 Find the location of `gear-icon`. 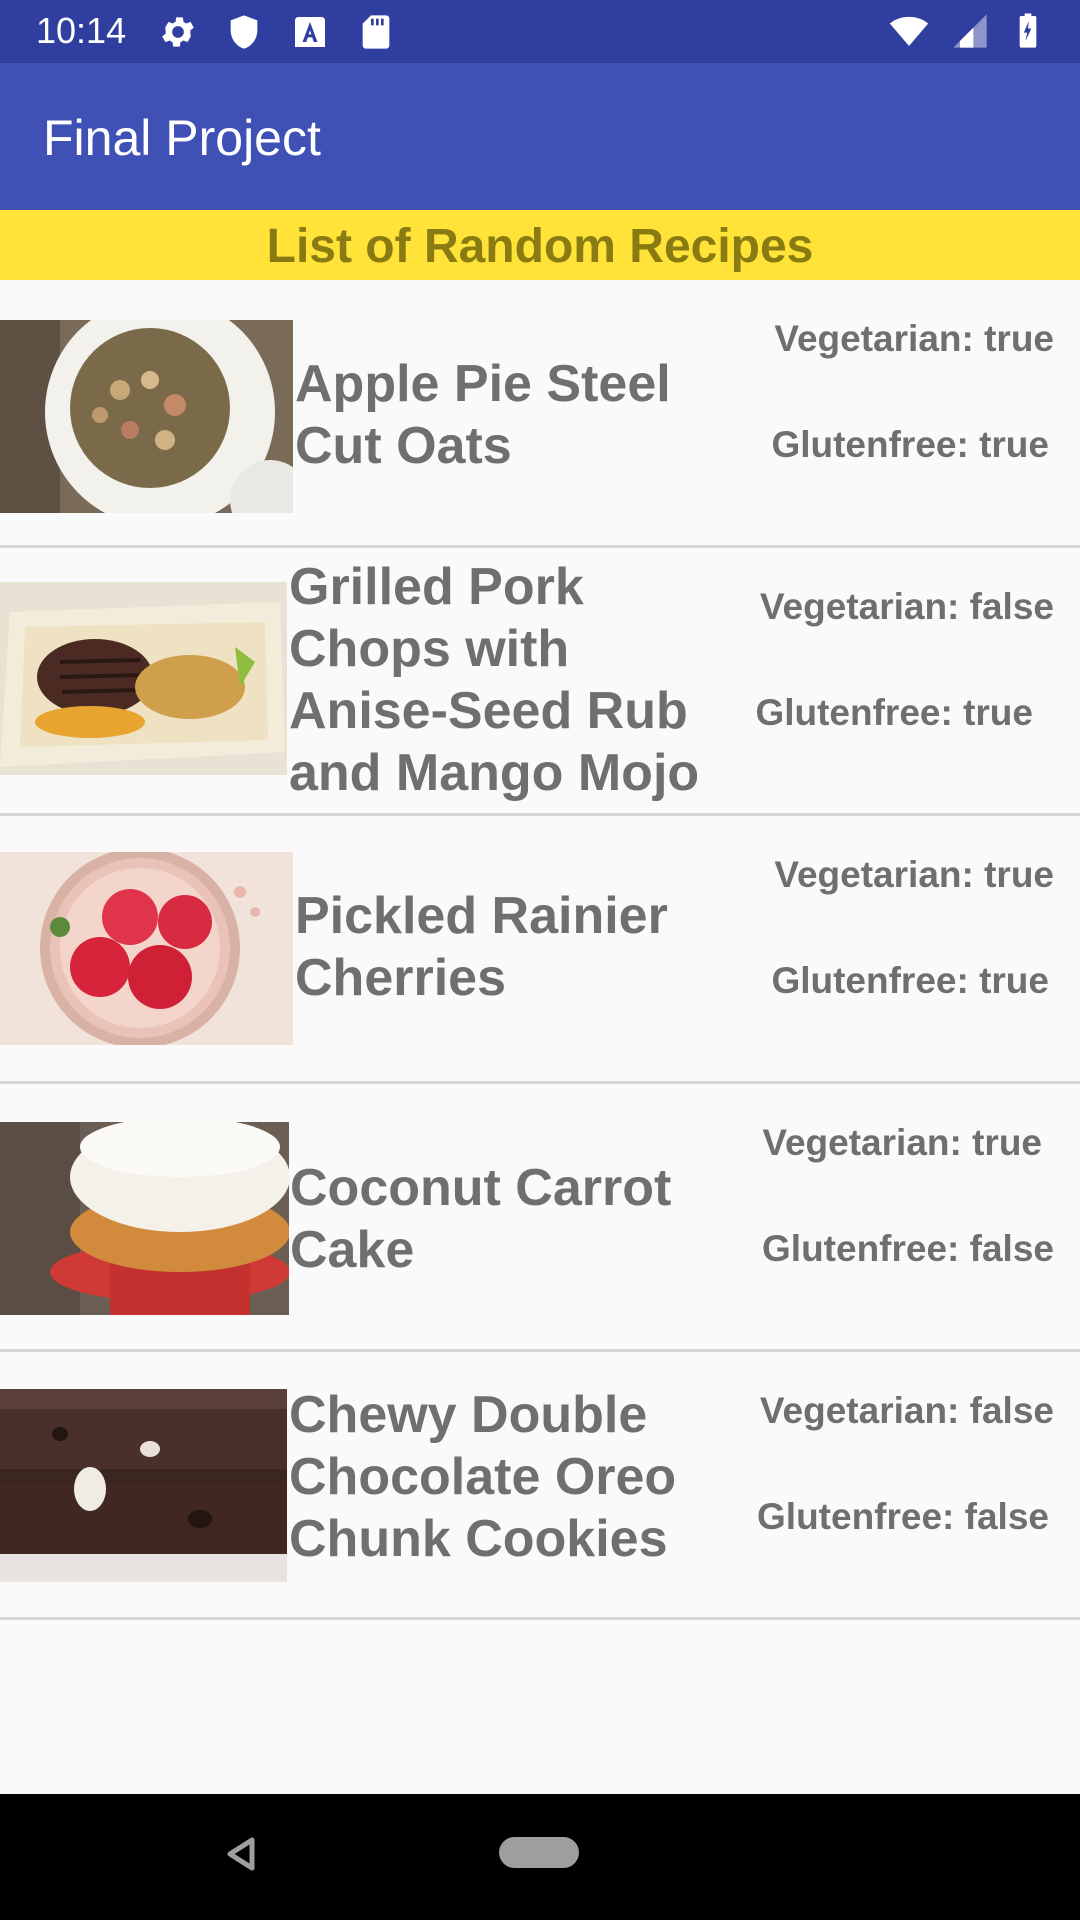

gear-icon is located at coordinates (178, 32).